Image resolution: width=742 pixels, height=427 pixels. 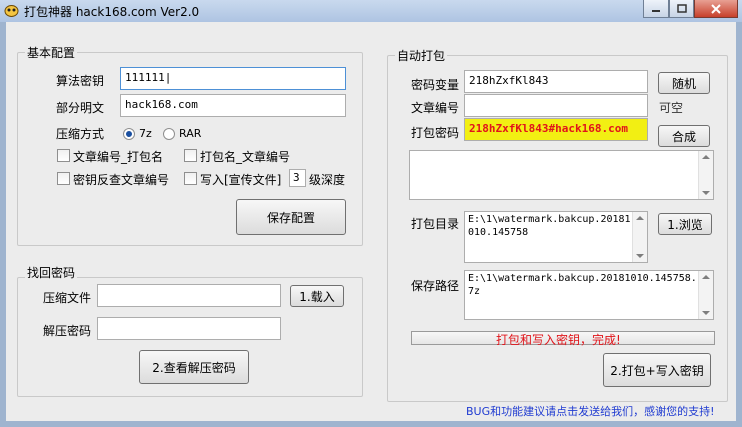 What do you see at coordinates (657, 370) in the screenshot?
I see `pack-write-button: 2.打包+写入密钥` at bounding box center [657, 370].